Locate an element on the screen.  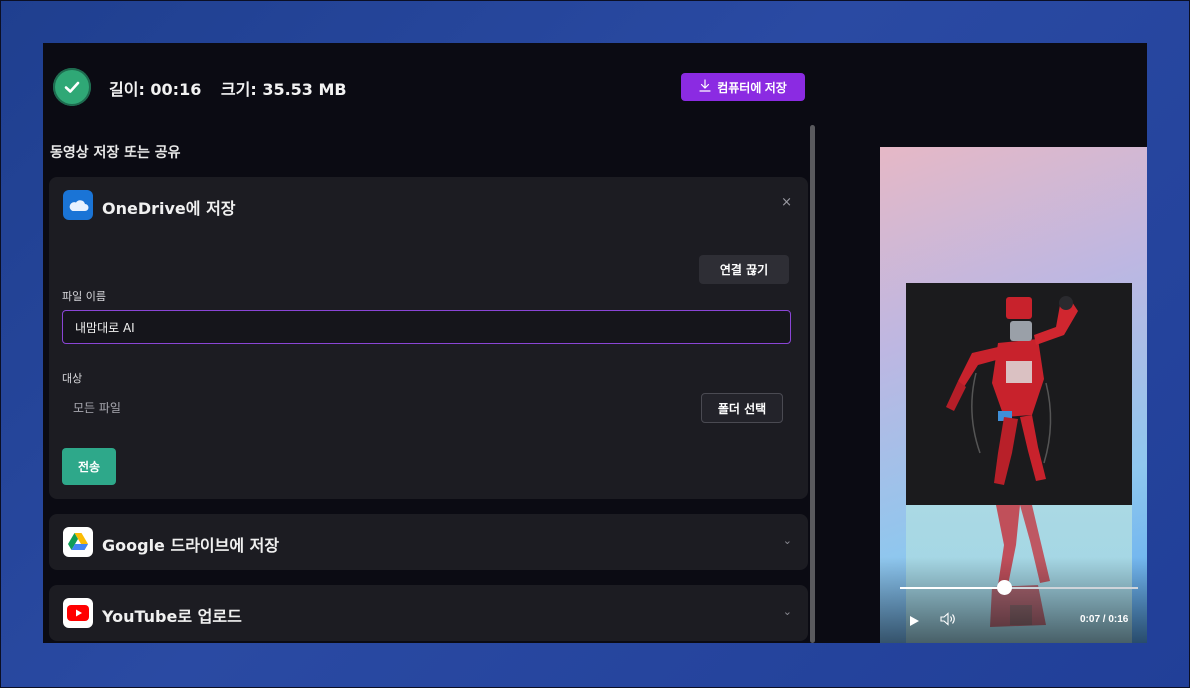
panel-scrollbar is located at coordinates (812, 384).